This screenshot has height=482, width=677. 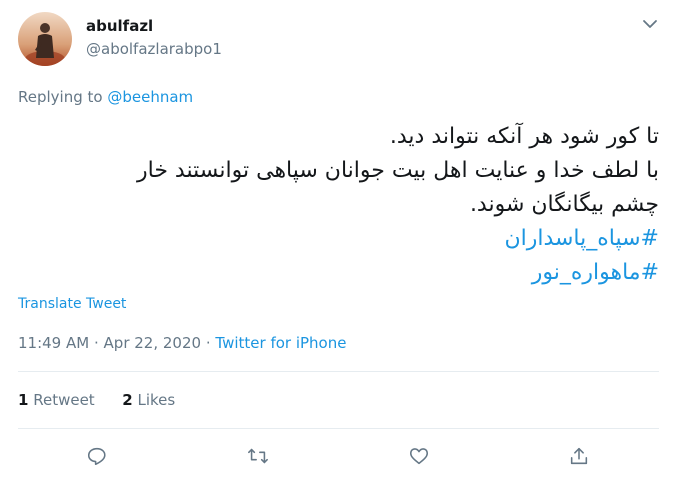 I want to click on more-options-button, so click(x=650, y=24).